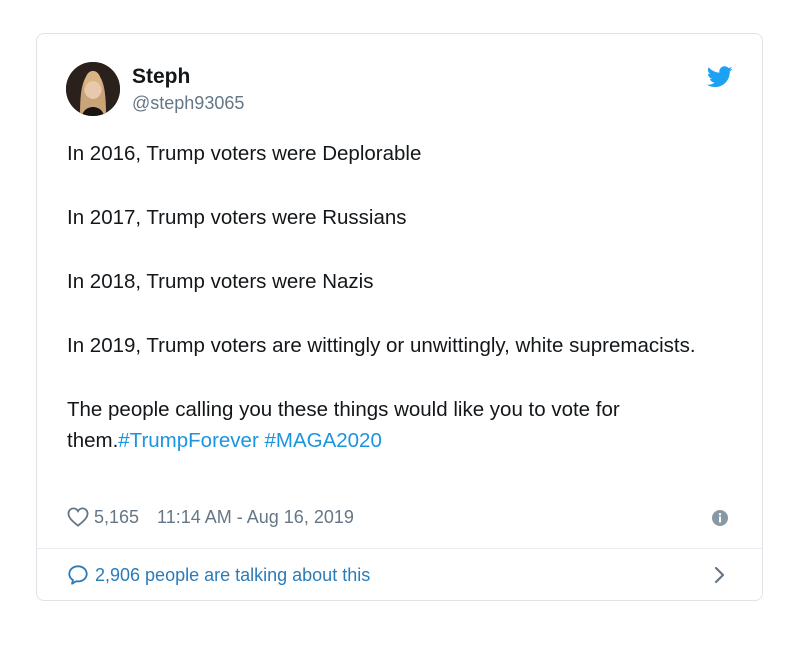 This screenshot has height=654, width=800. I want to click on talking-link: 2,906 people are talking about this, so click(218, 575).